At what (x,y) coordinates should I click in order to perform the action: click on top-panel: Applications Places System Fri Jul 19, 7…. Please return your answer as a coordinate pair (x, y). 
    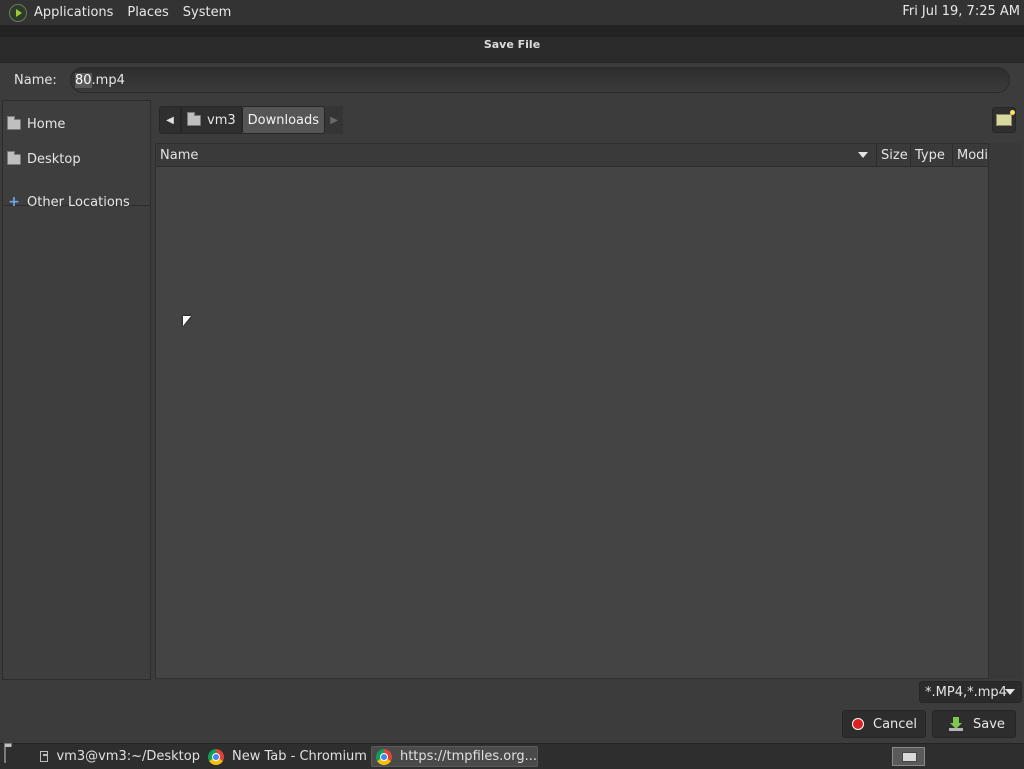
    Looking at the image, I should click on (512, 12).